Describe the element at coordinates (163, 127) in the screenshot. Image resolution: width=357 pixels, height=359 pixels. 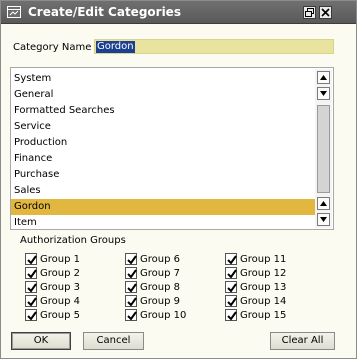
I see `list-item: Service` at that location.